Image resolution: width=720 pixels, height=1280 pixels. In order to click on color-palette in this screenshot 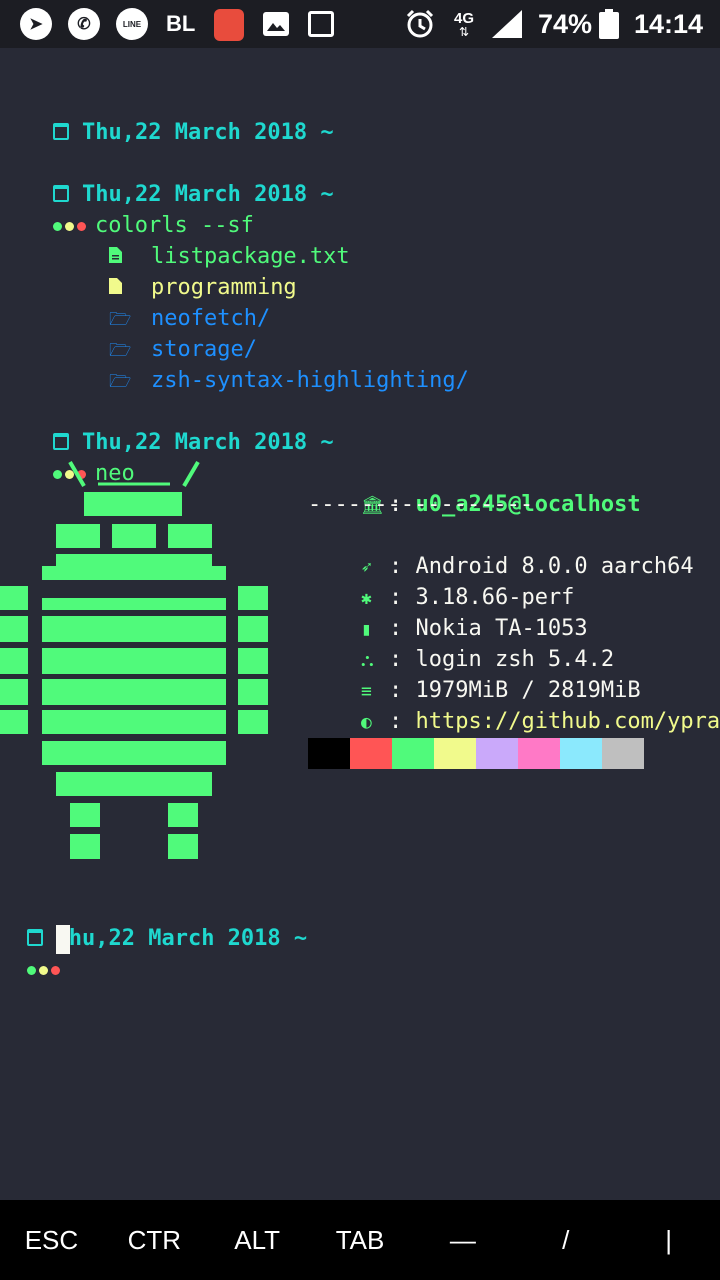, I will do `click(476, 753)`.